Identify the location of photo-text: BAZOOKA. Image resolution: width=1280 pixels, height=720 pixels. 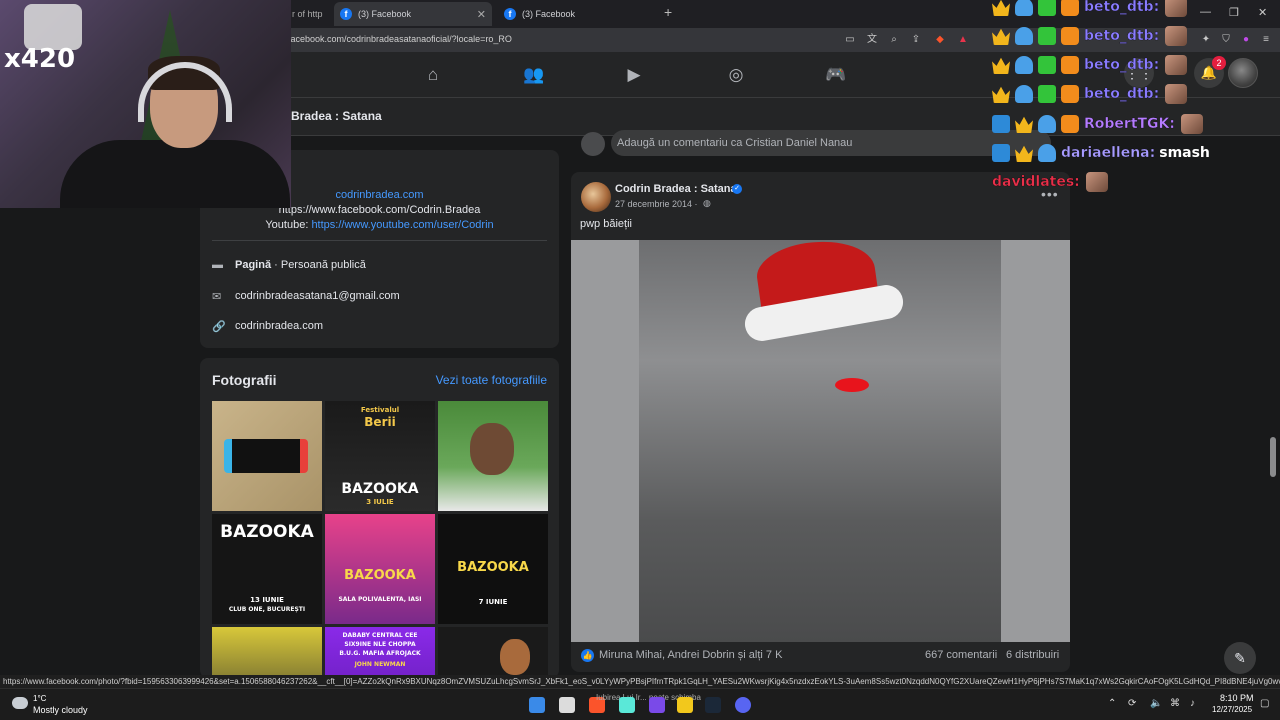
(380, 489).